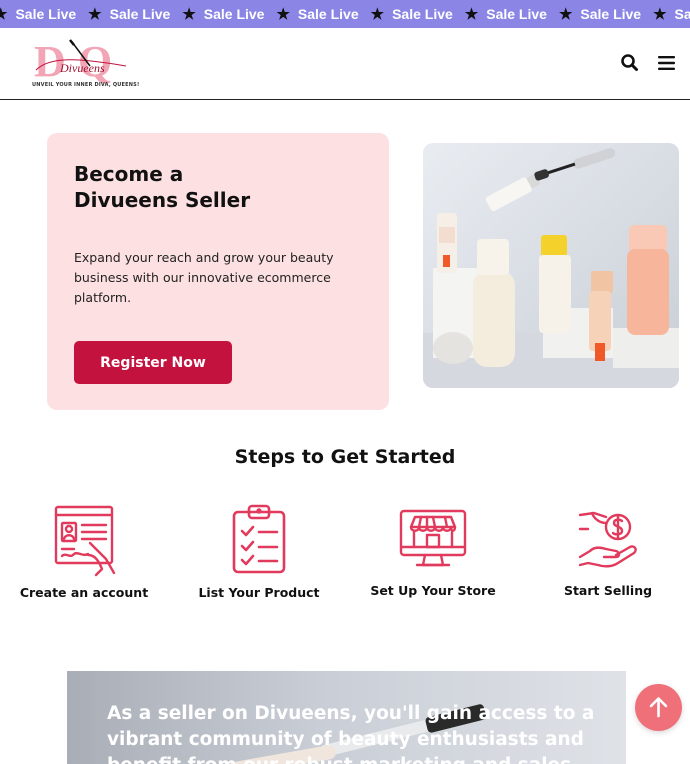  I want to click on hamburger-menu-icon, so click(666, 63).